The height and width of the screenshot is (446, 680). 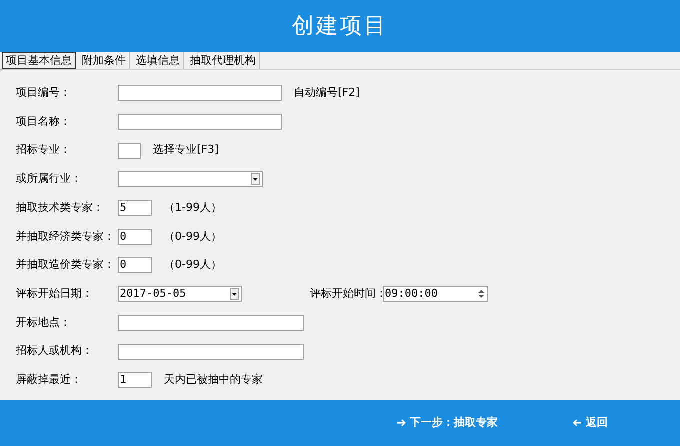 What do you see at coordinates (55, 351) in the screenshot?
I see `field-label: 招标人或机构：` at bounding box center [55, 351].